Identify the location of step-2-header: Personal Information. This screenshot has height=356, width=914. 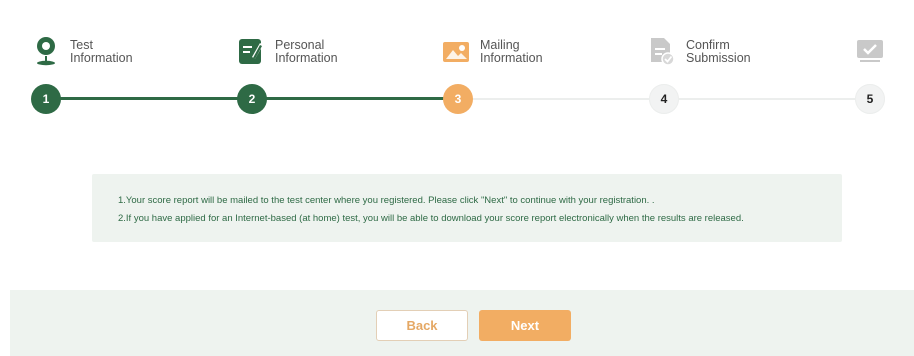
(287, 51).